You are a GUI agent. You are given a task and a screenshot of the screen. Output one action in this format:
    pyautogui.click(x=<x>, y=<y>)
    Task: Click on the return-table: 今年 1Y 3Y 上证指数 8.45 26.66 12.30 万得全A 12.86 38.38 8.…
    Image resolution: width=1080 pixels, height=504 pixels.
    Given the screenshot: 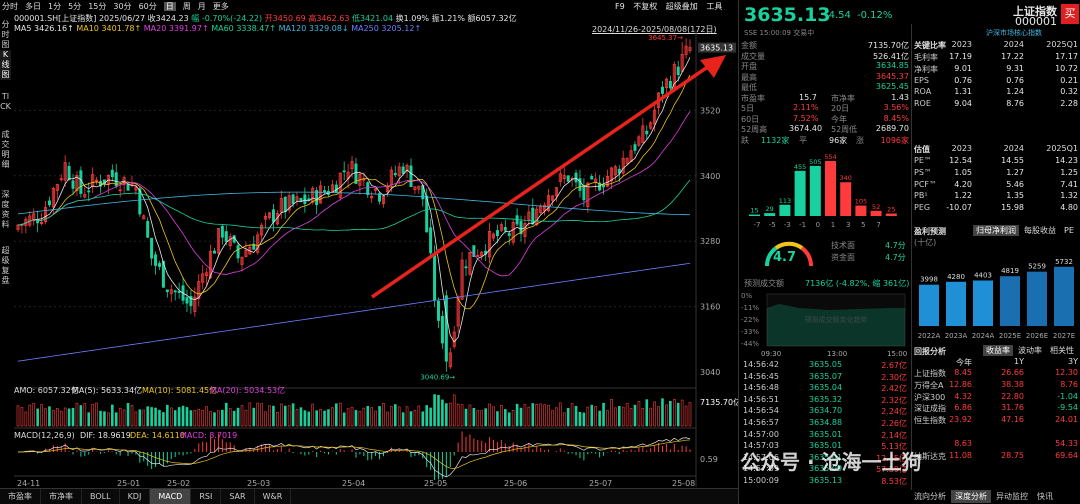 What is the action you would take?
    pyautogui.click(x=996, y=409)
    